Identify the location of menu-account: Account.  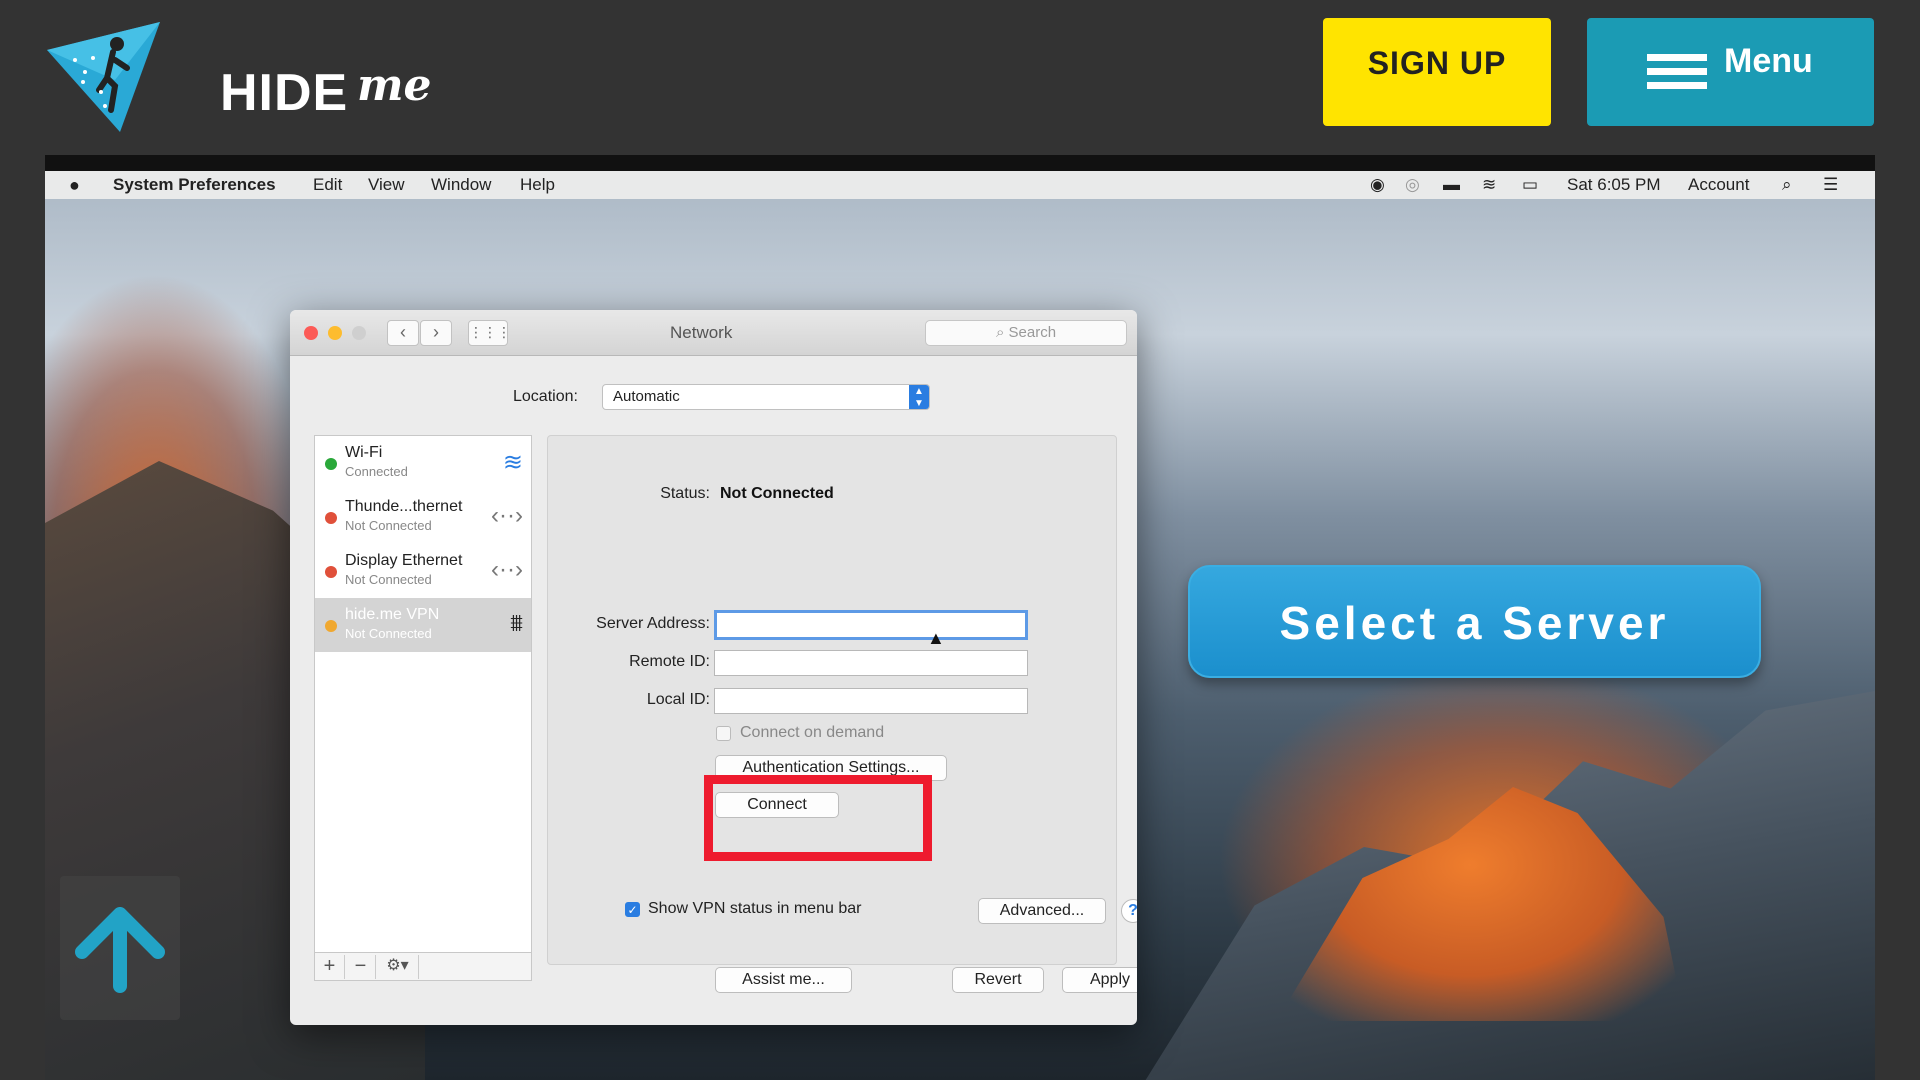
(1718, 185).